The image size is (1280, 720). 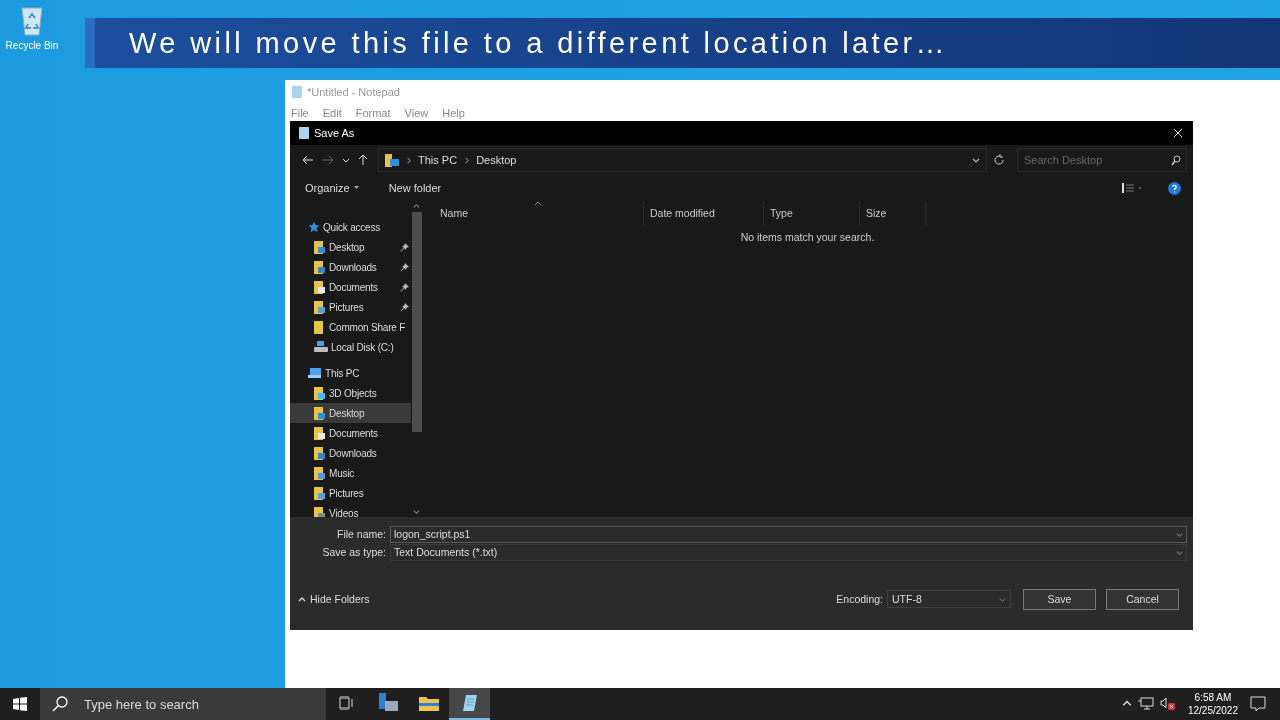 What do you see at coordinates (183, 704) in the screenshot?
I see `taskbar-search-field: Type here to search` at bounding box center [183, 704].